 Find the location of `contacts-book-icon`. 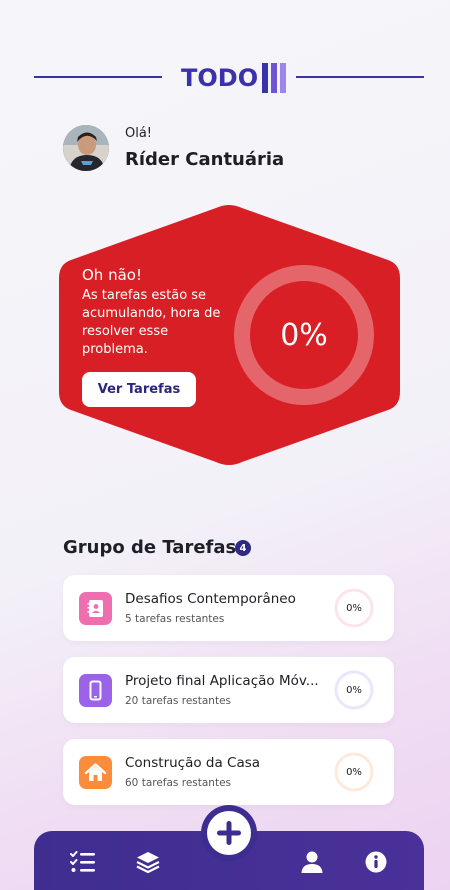

contacts-book-icon is located at coordinates (95, 608).